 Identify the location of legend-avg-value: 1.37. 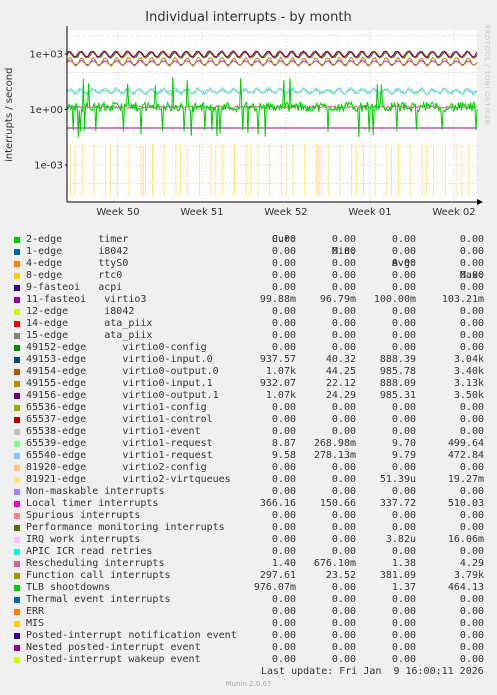
(403, 587).